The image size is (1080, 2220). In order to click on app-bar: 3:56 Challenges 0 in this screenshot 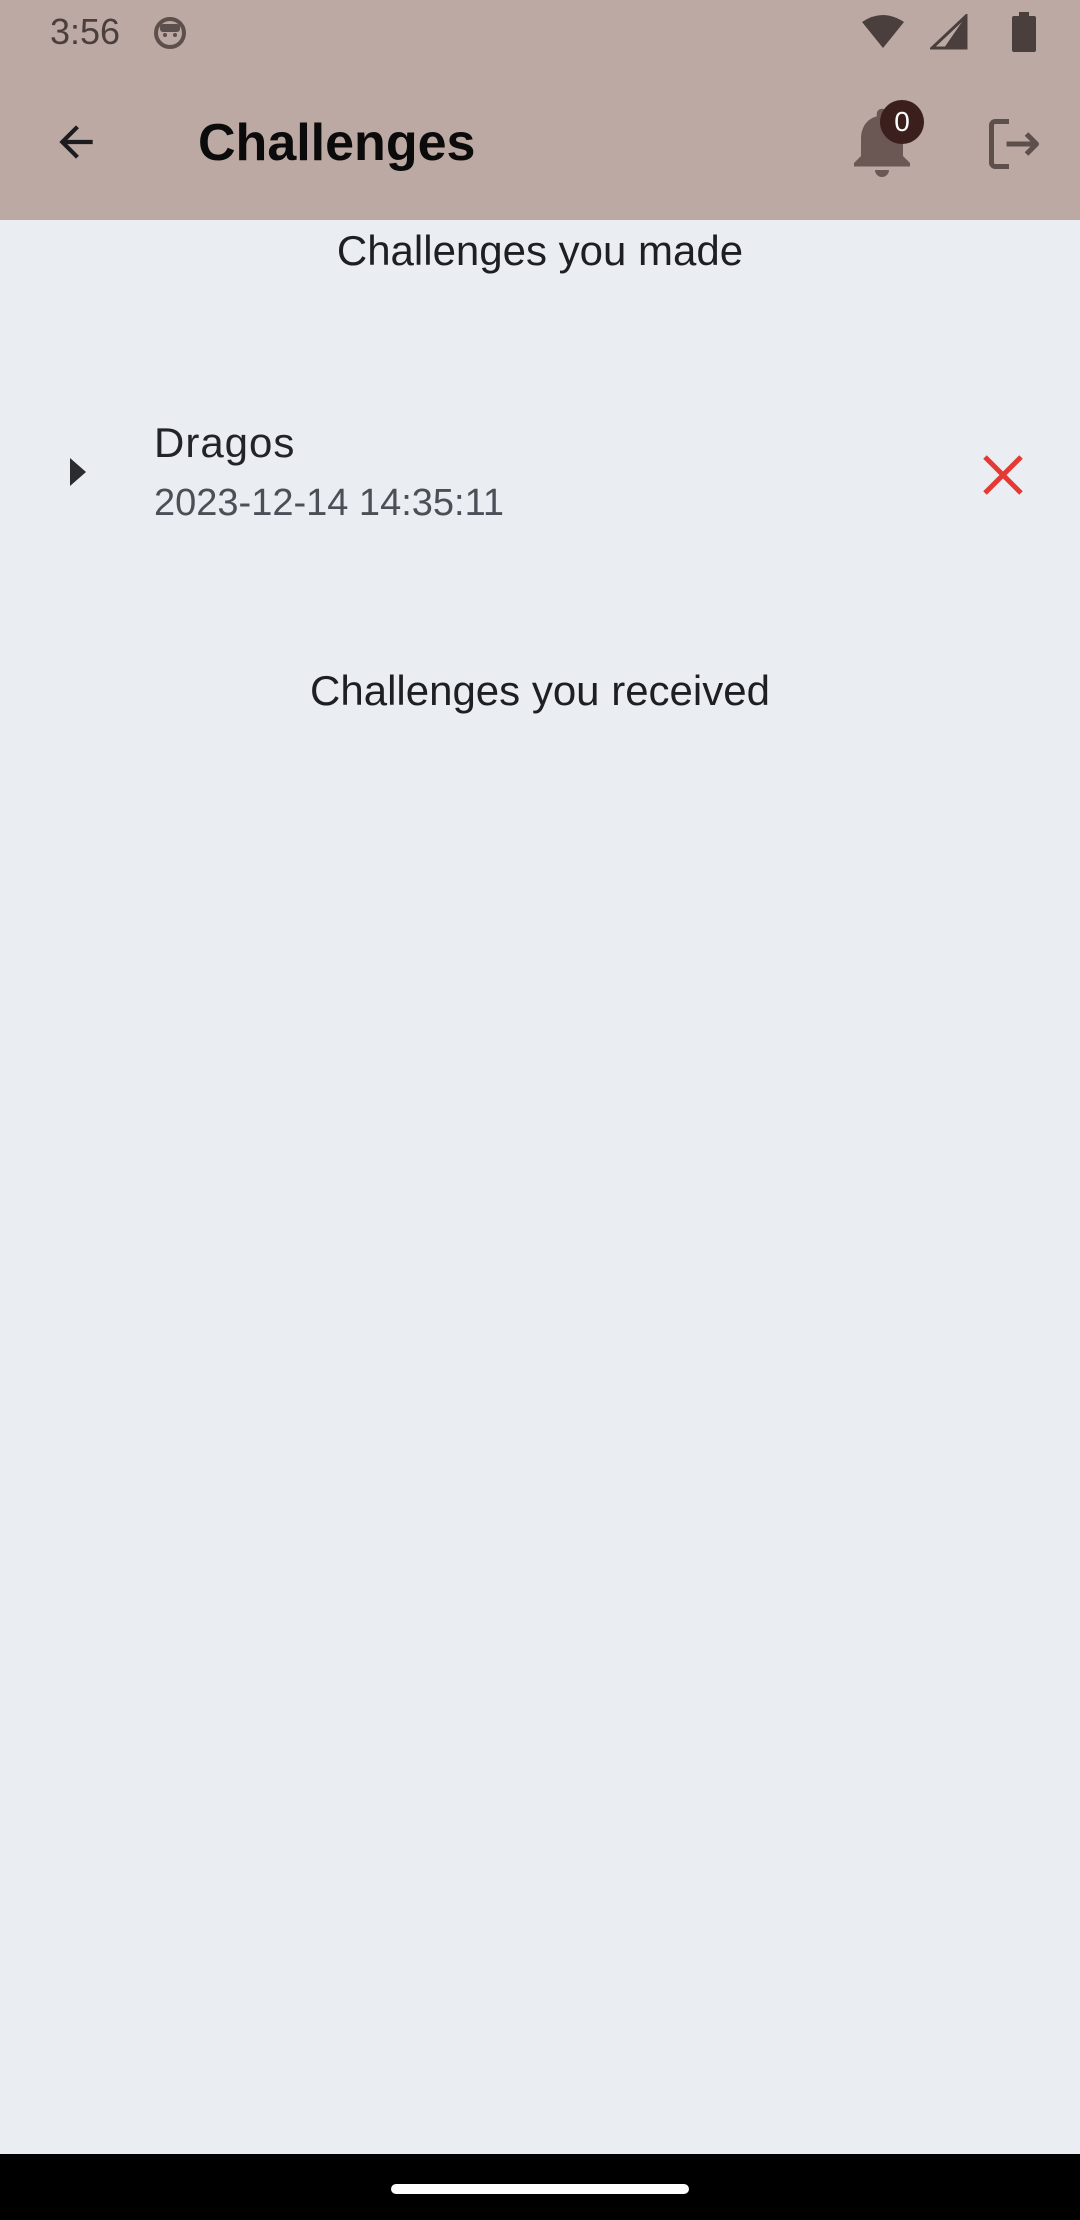, I will do `click(540, 110)`.